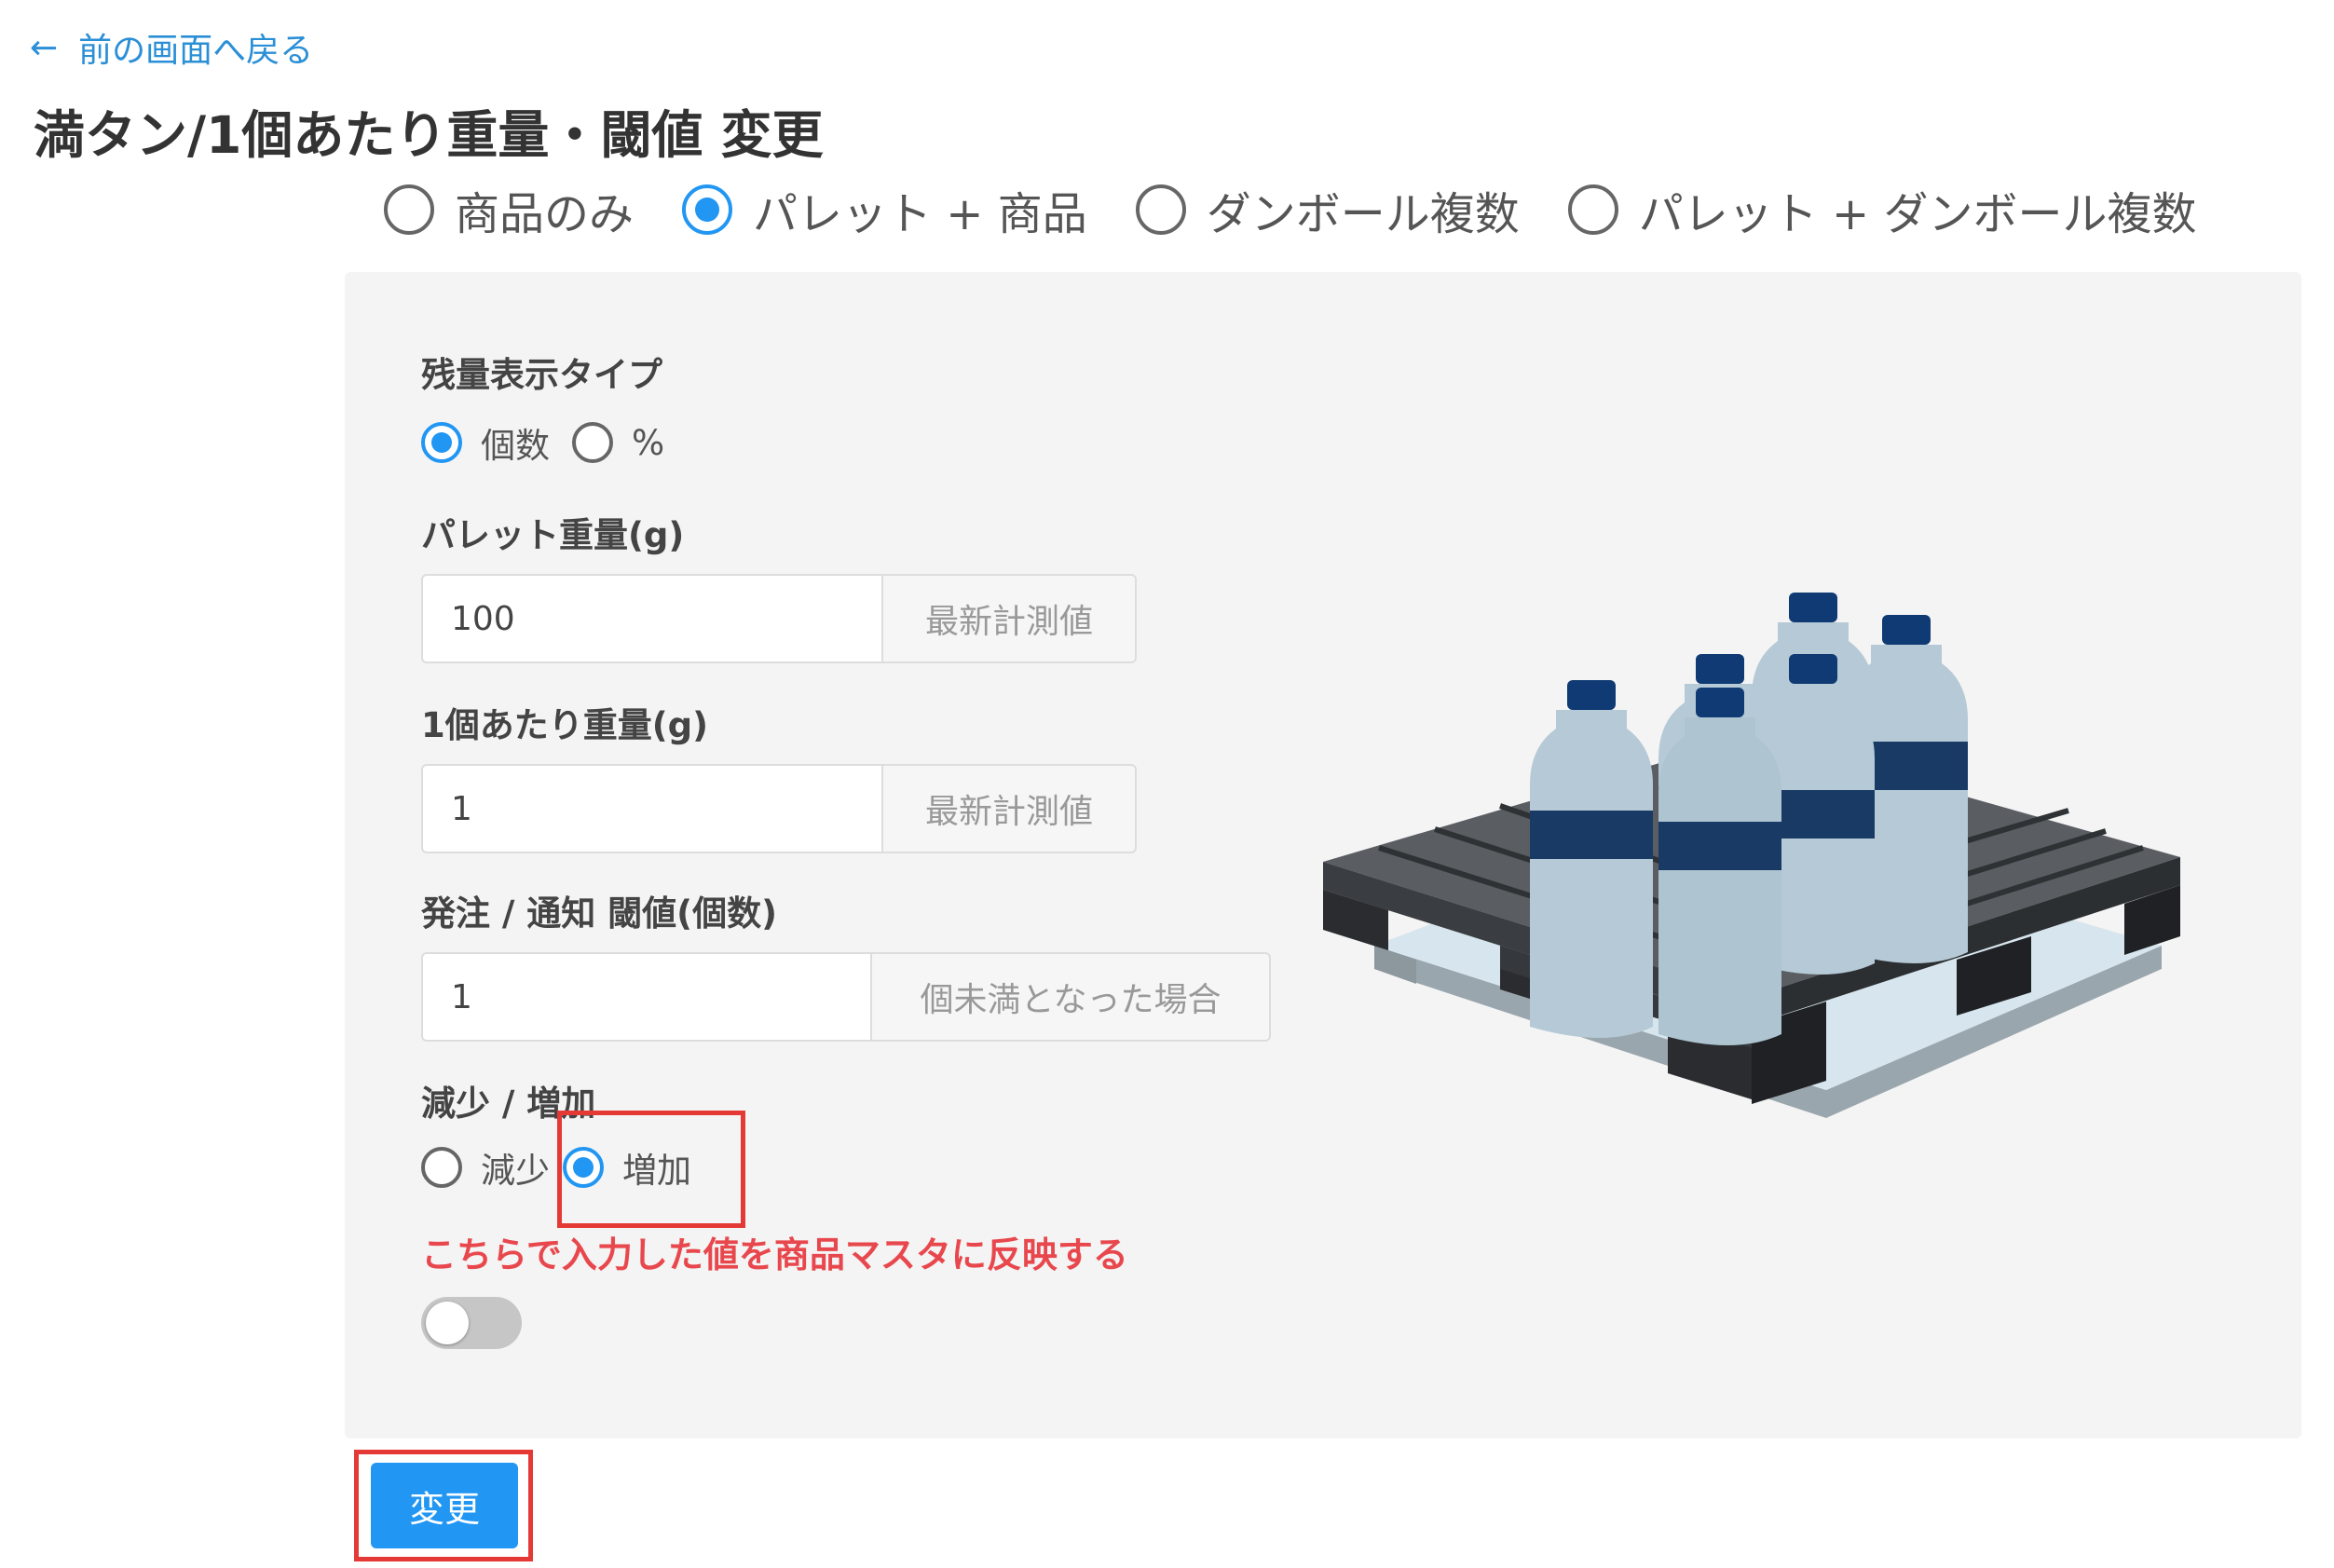  Describe the element at coordinates (44, 47) in the screenshot. I see `arrow-left-icon: ←` at that location.